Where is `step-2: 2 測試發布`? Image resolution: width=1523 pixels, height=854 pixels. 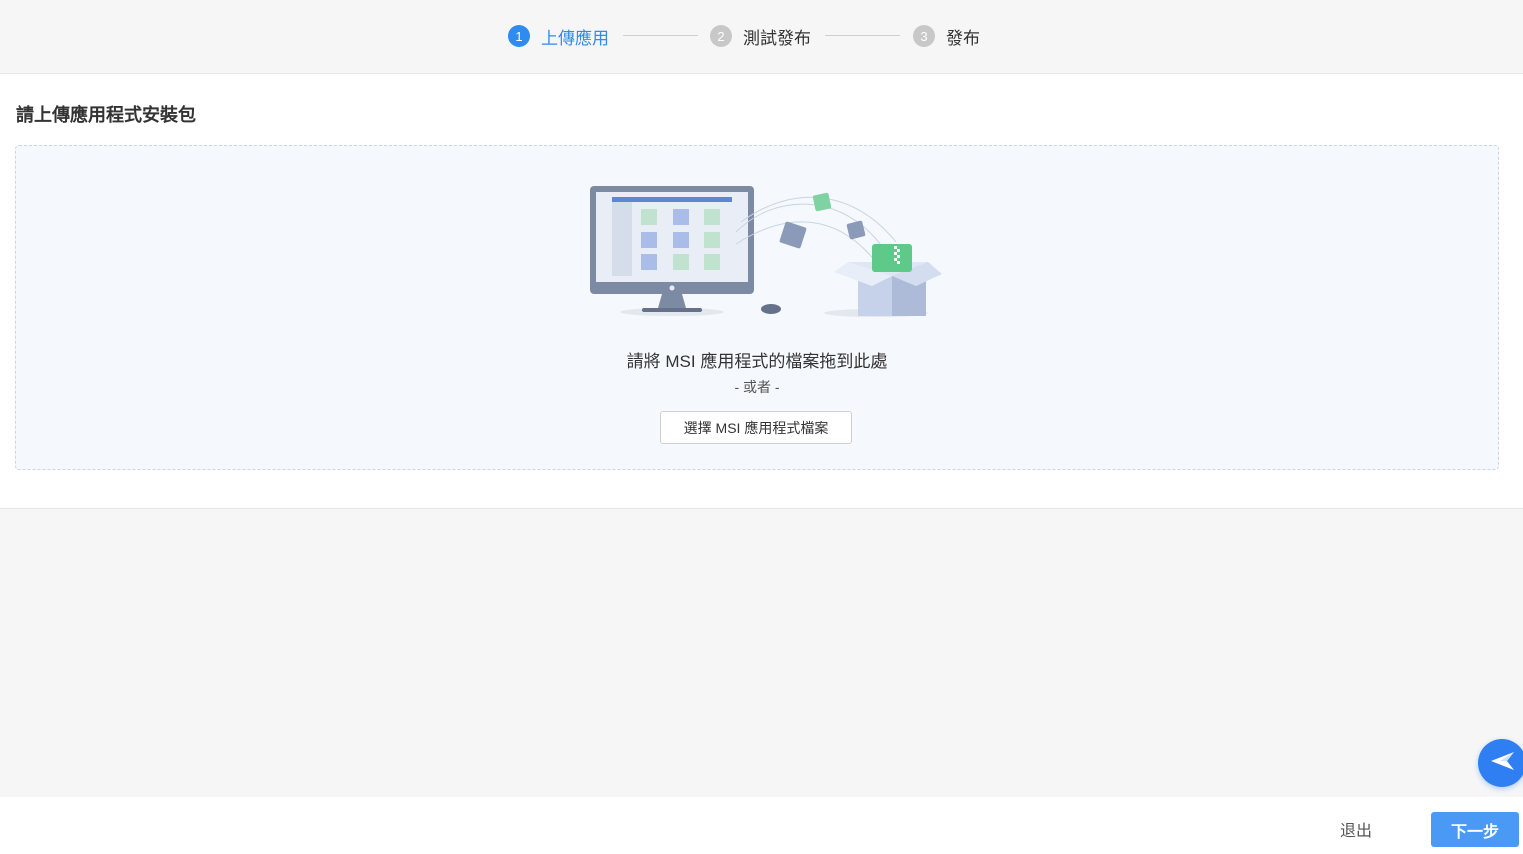
step-2: 2 測試發布 is located at coordinates (760, 36).